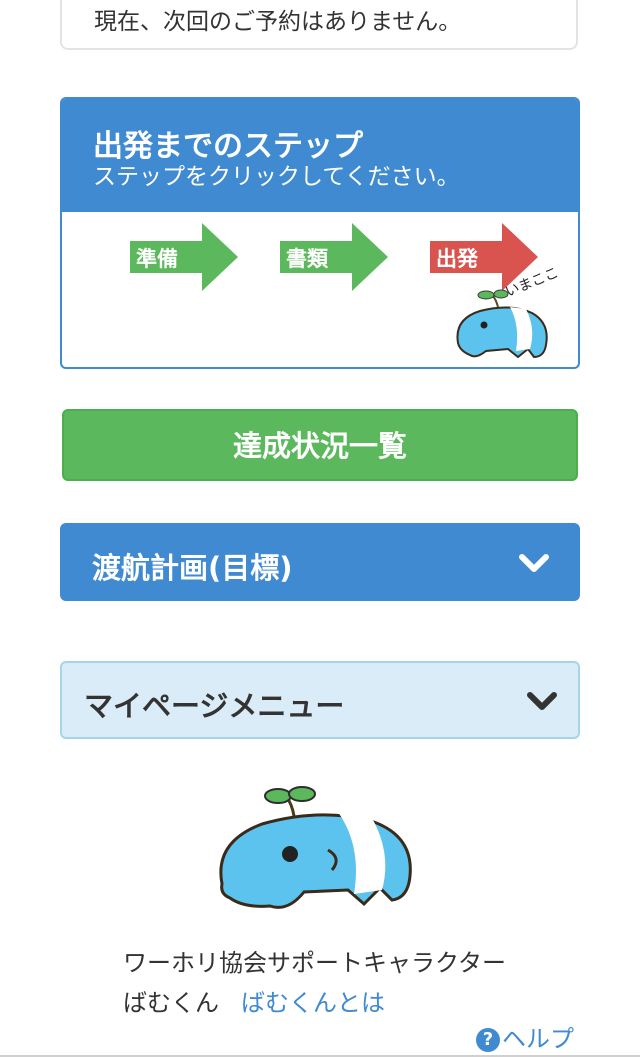  I want to click on reservation-notice: 現在、次回のご予約はありません。, so click(319, 25).